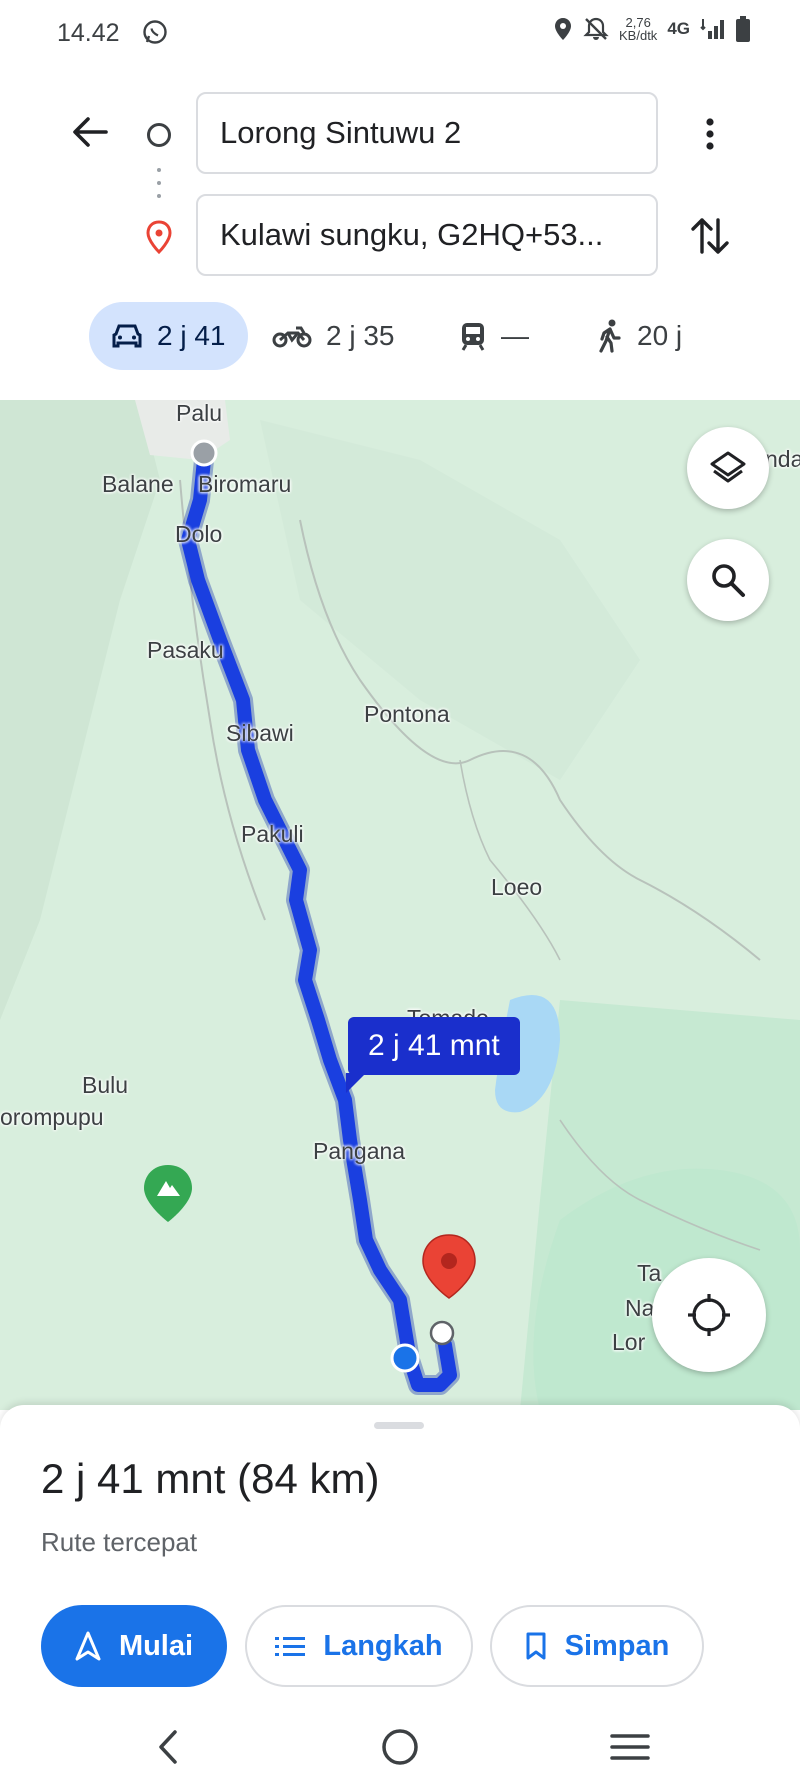  What do you see at coordinates (660, 335) in the screenshot?
I see `tab-walking-label: 20 j` at bounding box center [660, 335].